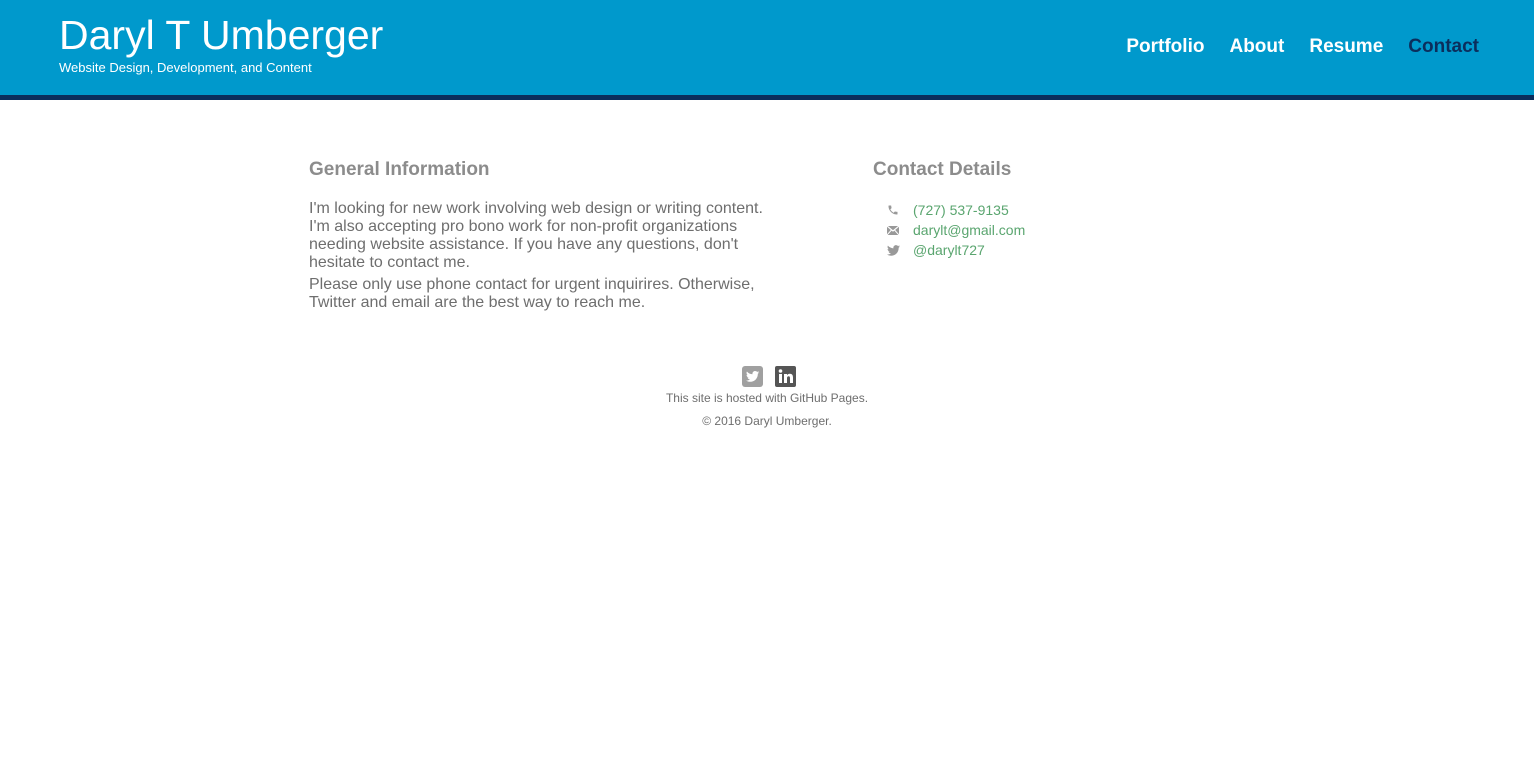  I want to click on phone-icon, so click(893, 210).